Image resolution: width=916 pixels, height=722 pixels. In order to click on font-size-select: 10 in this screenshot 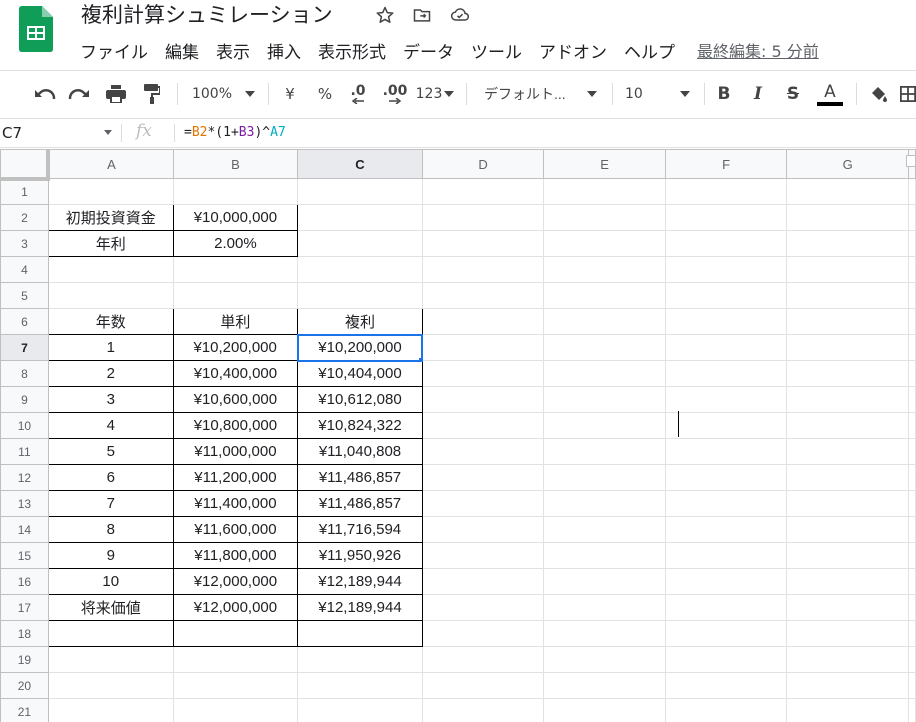, I will do `click(638, 94)`.